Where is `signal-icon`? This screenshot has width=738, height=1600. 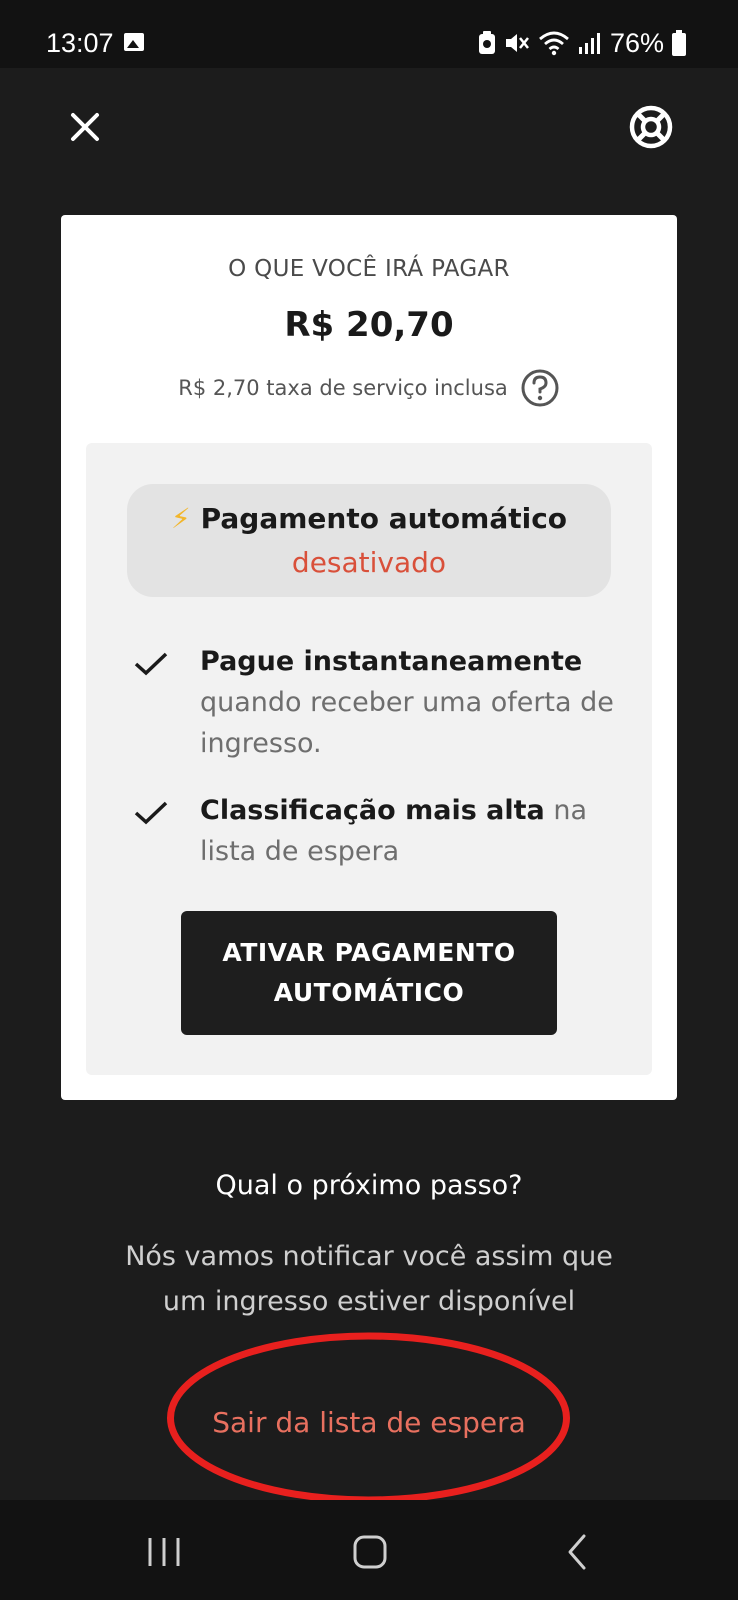
signal-icon is located at coordinates (589, 43).